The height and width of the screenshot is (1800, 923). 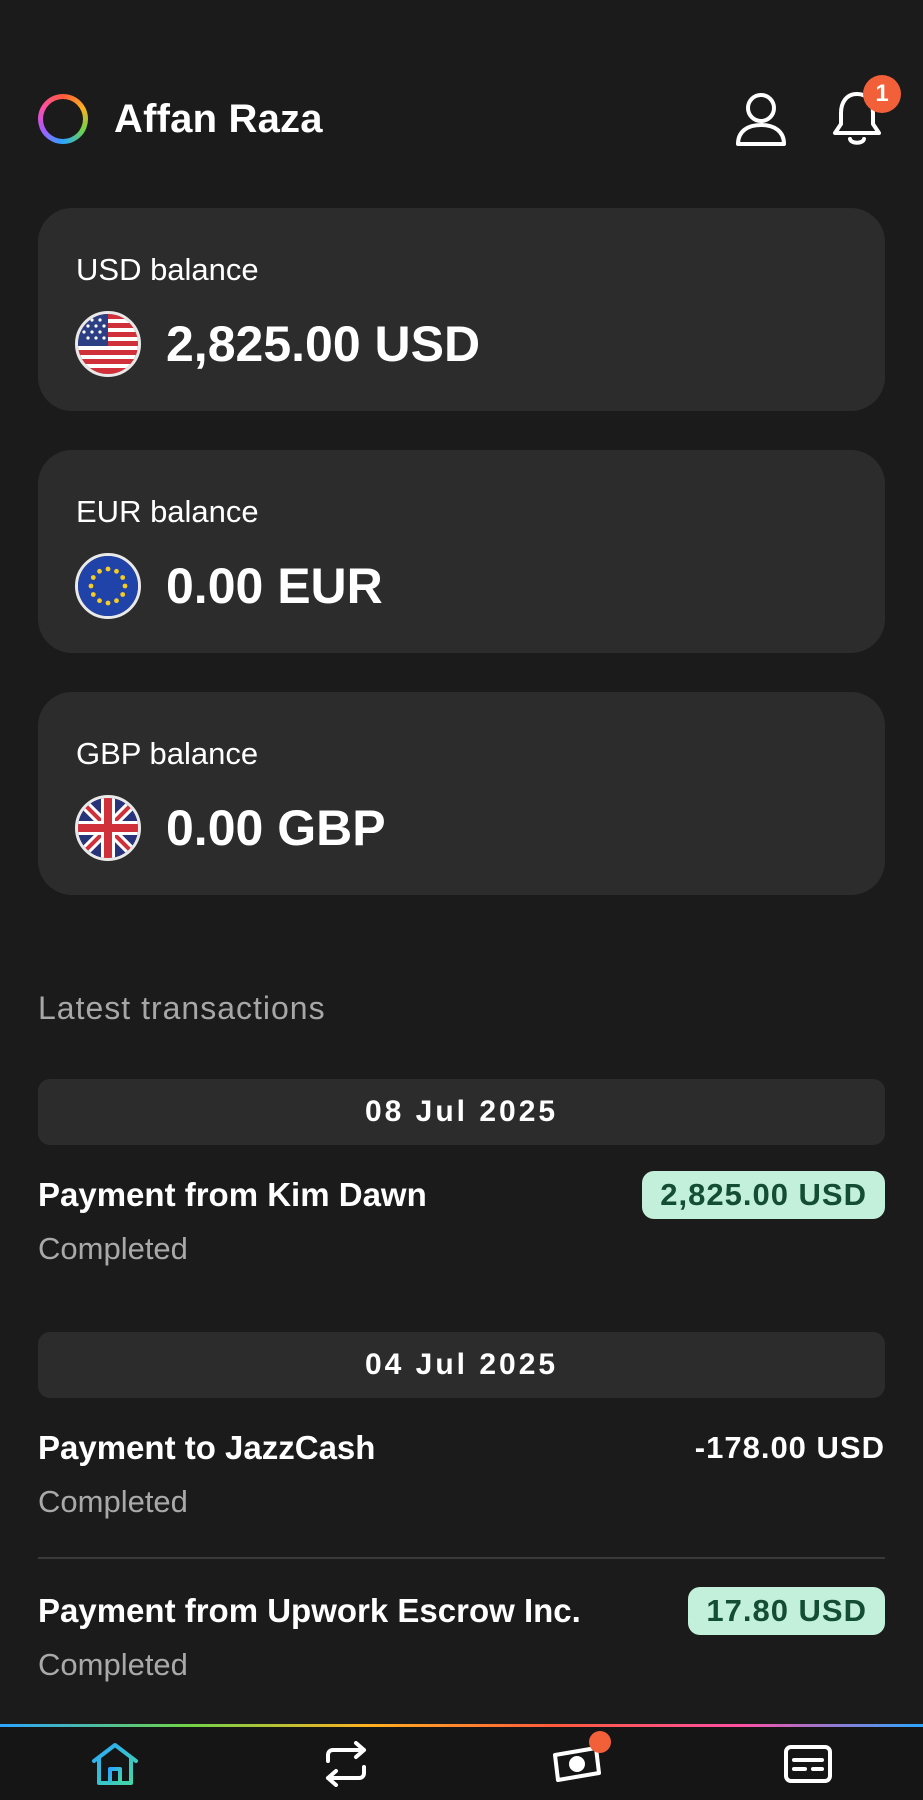 I want to click on balance-label: USD balance, so click(x=167, y=269).